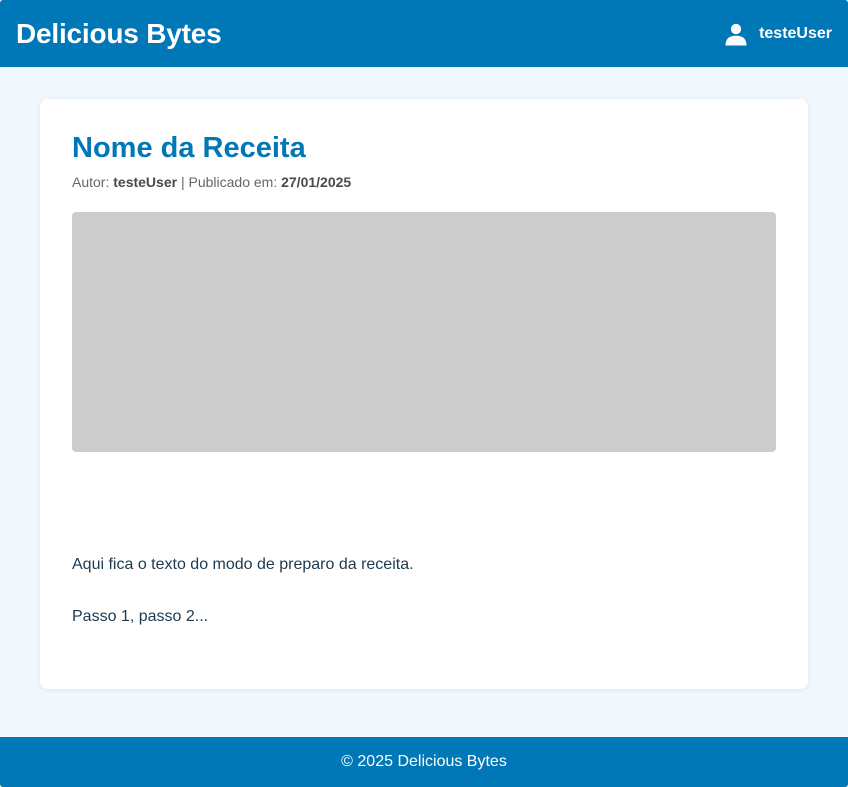 This screenshot has width=848, height=787. What do you see at coordinates (424, 33) in the screenshot?
I see `top-bar: Delicious Bytes testeUser` at bounding box center [424, 33].